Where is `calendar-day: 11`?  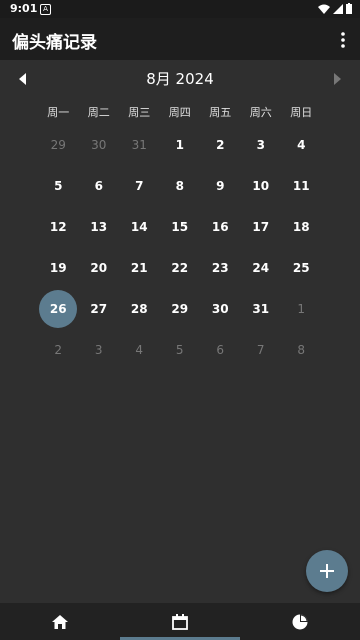 calendar-day: 11 is located at coordinates (301, 185).